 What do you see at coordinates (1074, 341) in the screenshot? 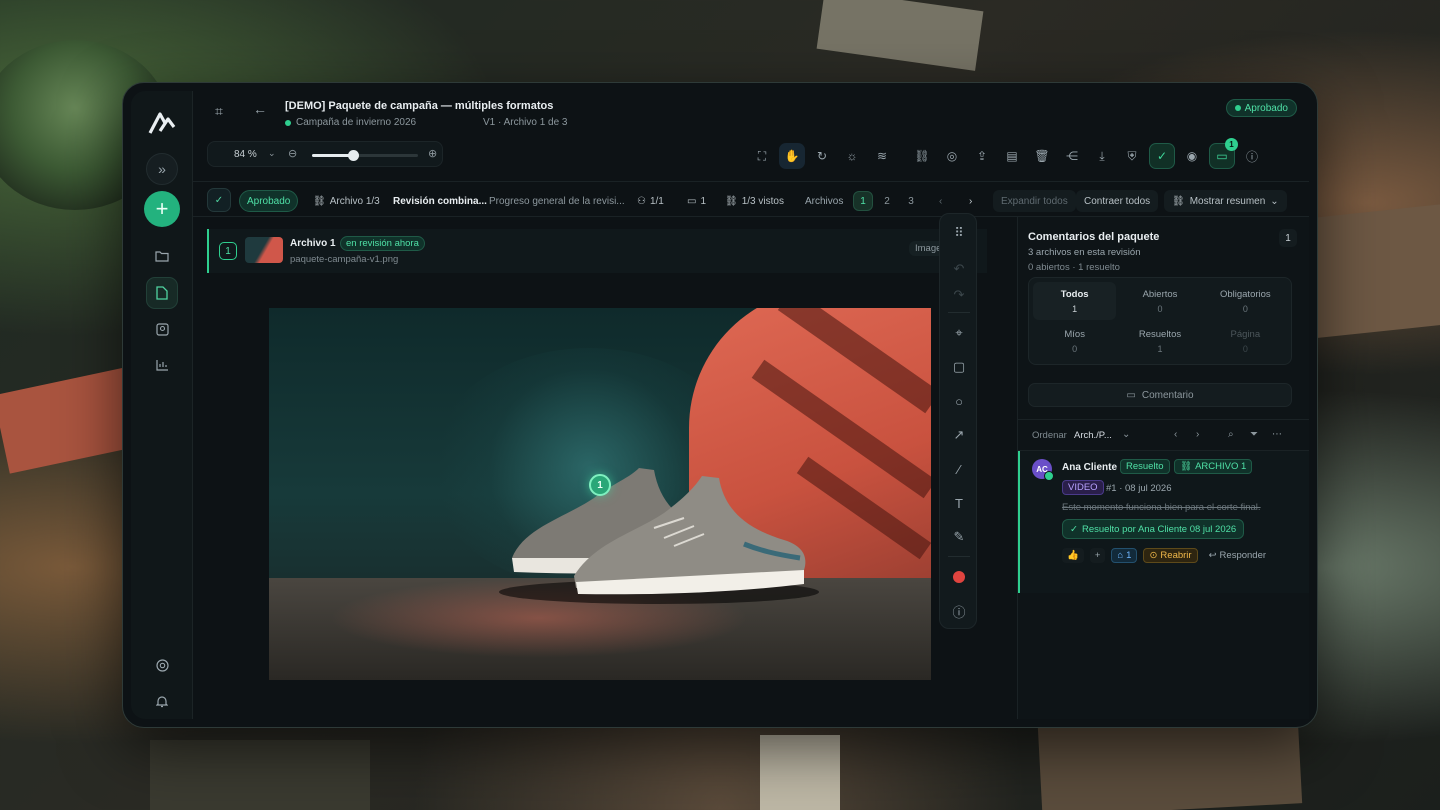
I see `filter-mine: Míos 0` at bounding box center [1074, 341].